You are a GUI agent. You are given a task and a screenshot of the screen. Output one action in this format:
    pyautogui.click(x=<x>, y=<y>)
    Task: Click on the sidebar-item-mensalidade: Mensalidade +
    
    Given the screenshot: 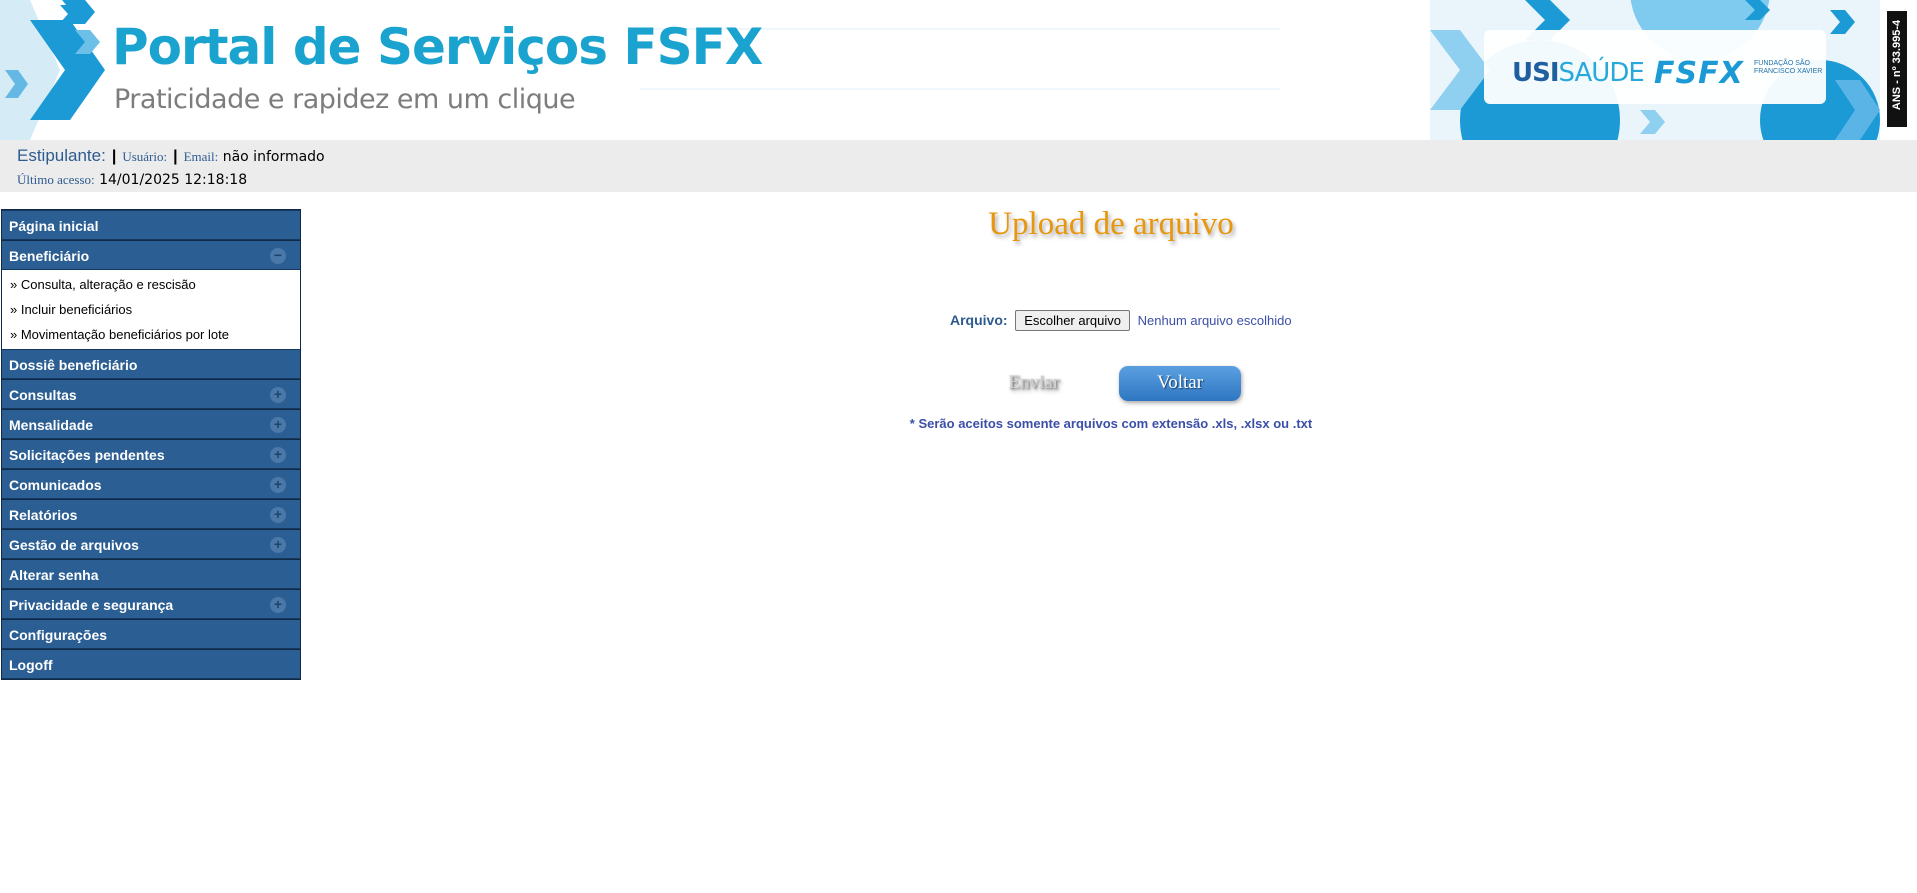 What is the action you would take?
    pyautogui.click(x=151, y=424)
    